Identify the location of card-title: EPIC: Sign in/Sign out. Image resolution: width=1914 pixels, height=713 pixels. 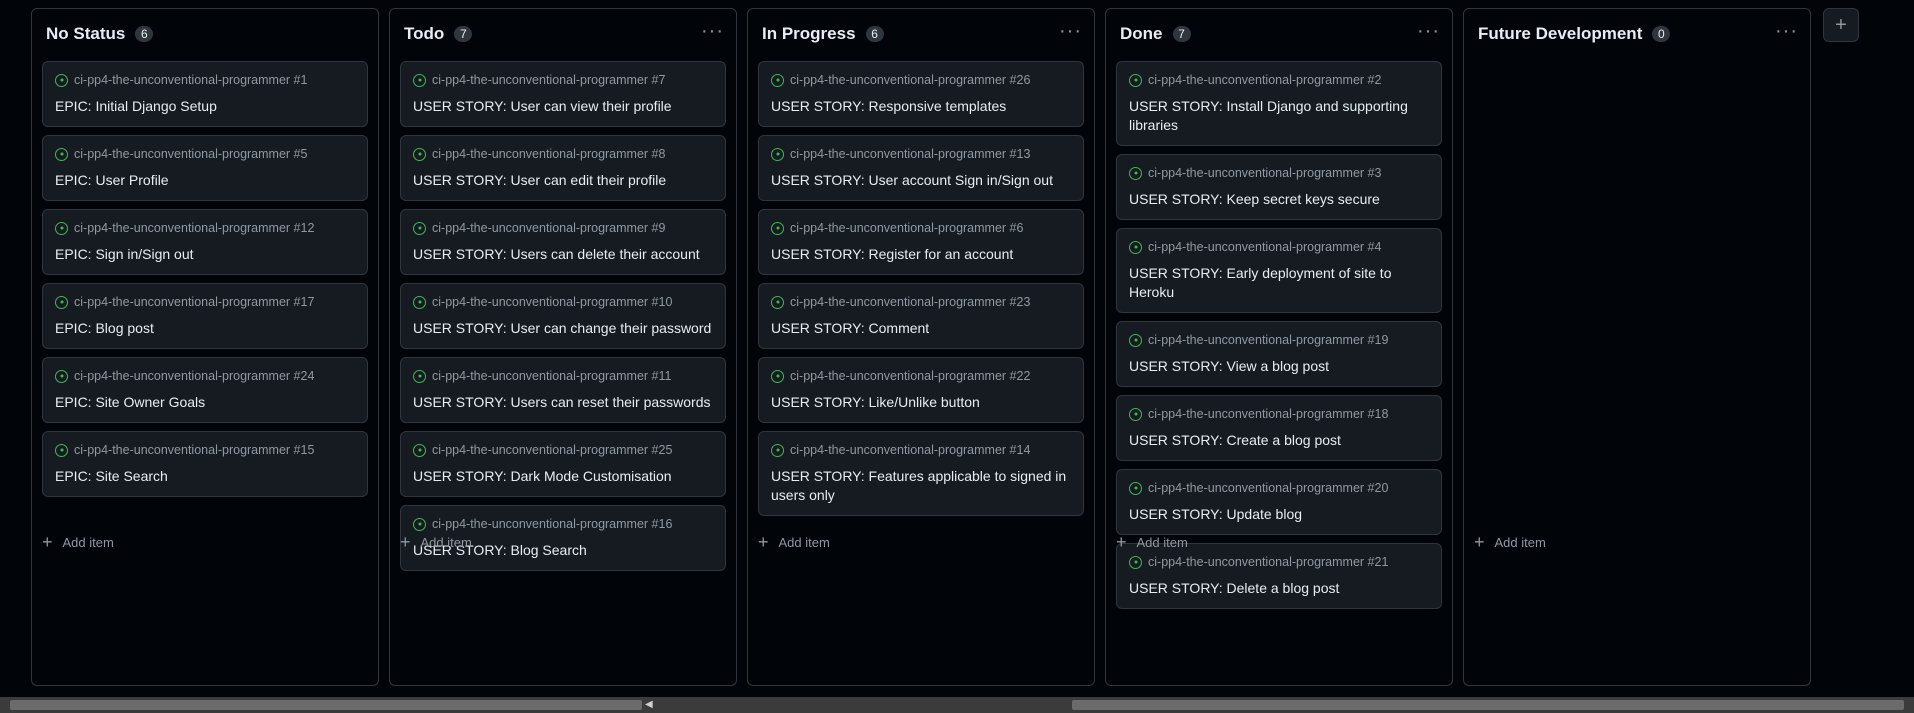
(205, 254).